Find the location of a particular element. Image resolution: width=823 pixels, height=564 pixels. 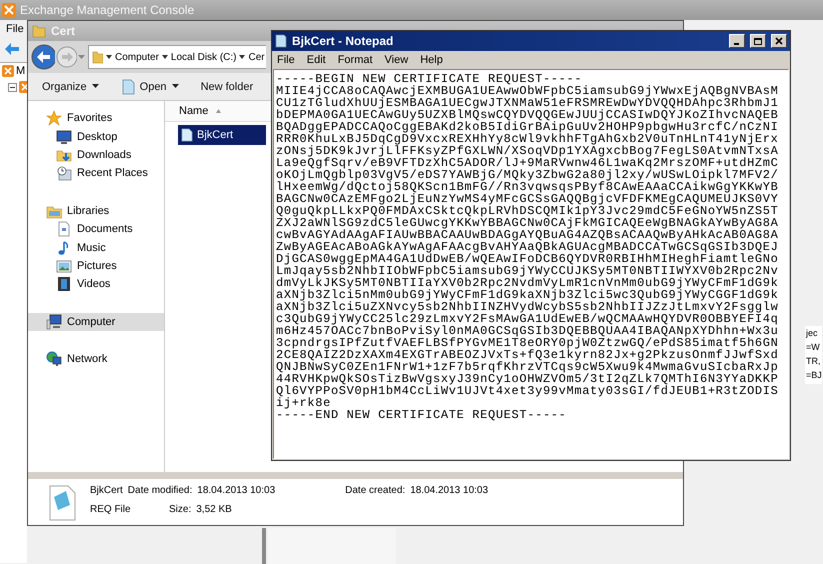

text-line: 44RVHKpwQkSOsTizBwVgsxyJ39nCy1oOHWZVOm5/3tI2qZLk7QMThI6N3YYaDKKP is located at coordinates (527, 379).